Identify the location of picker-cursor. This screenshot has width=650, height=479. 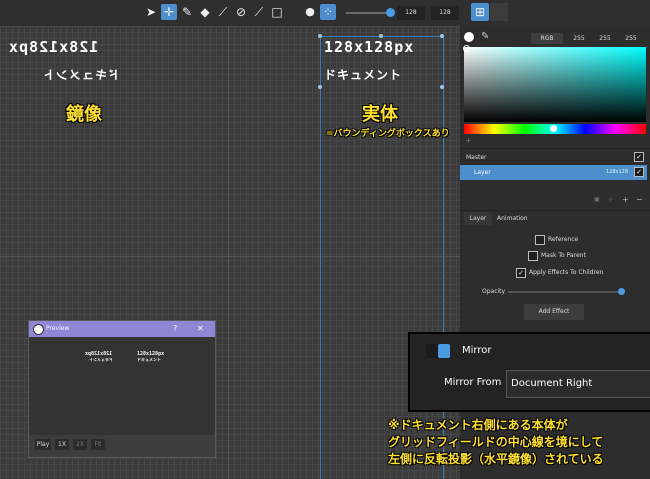
(466, 48).